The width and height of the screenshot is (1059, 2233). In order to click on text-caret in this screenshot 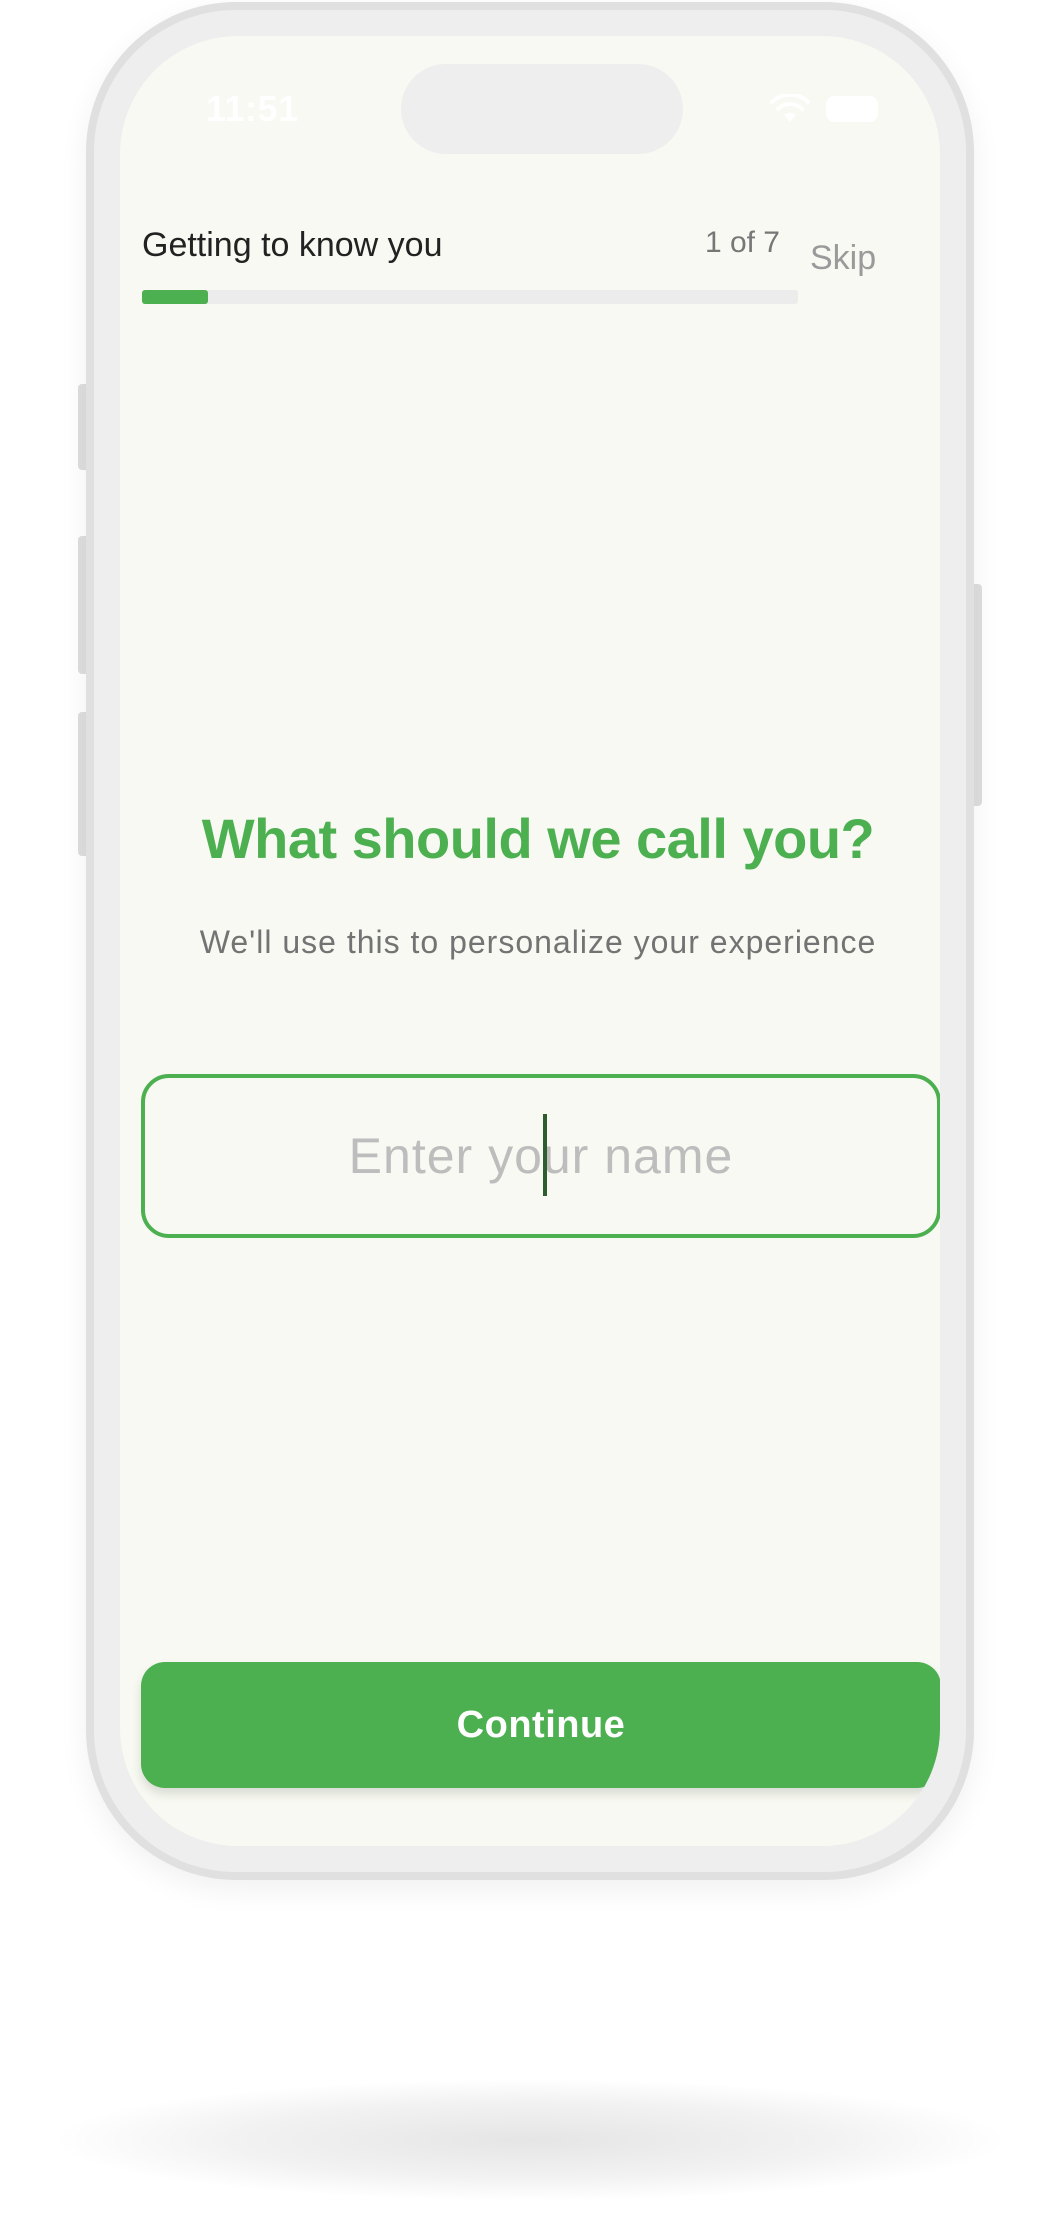, I will do `click(545, 1155)`.